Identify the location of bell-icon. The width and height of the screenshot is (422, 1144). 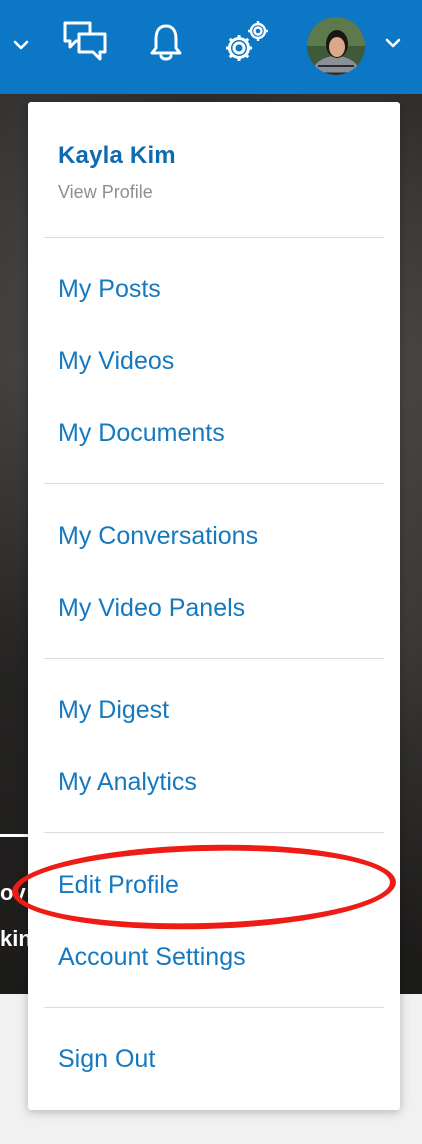
(166, 42).